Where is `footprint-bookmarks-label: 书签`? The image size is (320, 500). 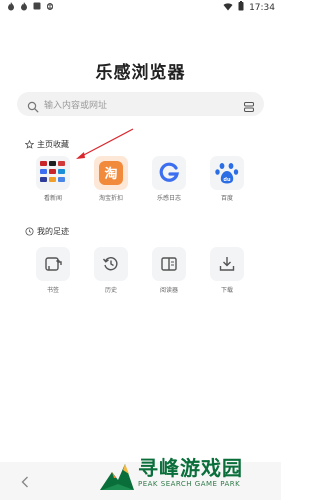
footprint-bookmarks-label: 书签 is located at coordinates (52, 290).